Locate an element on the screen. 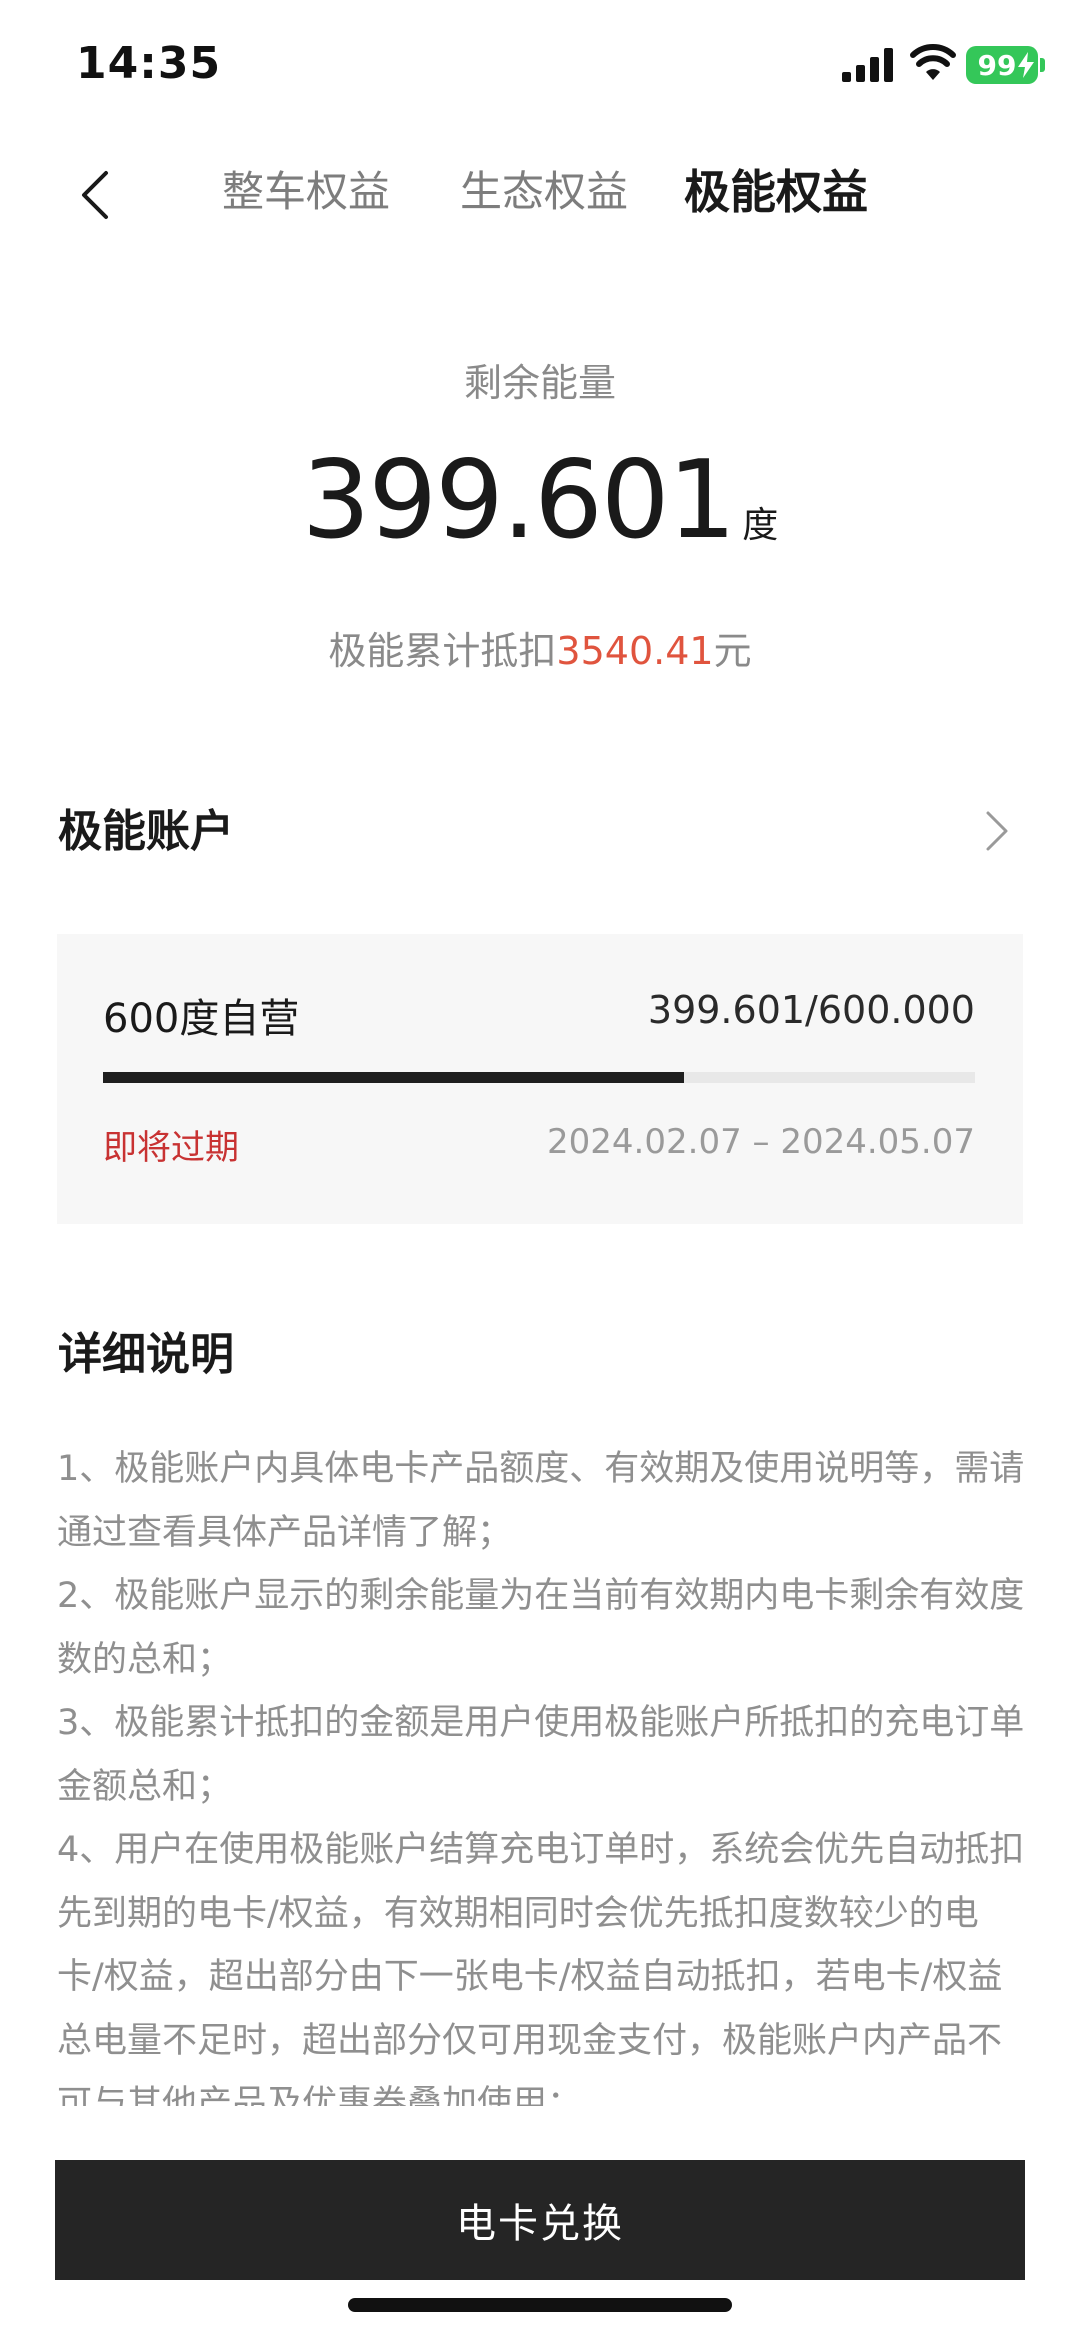 The height and width of the screenshot is (2339, 1080). energy-card-name: 600度自营 is located at coordinates (201, 1019).